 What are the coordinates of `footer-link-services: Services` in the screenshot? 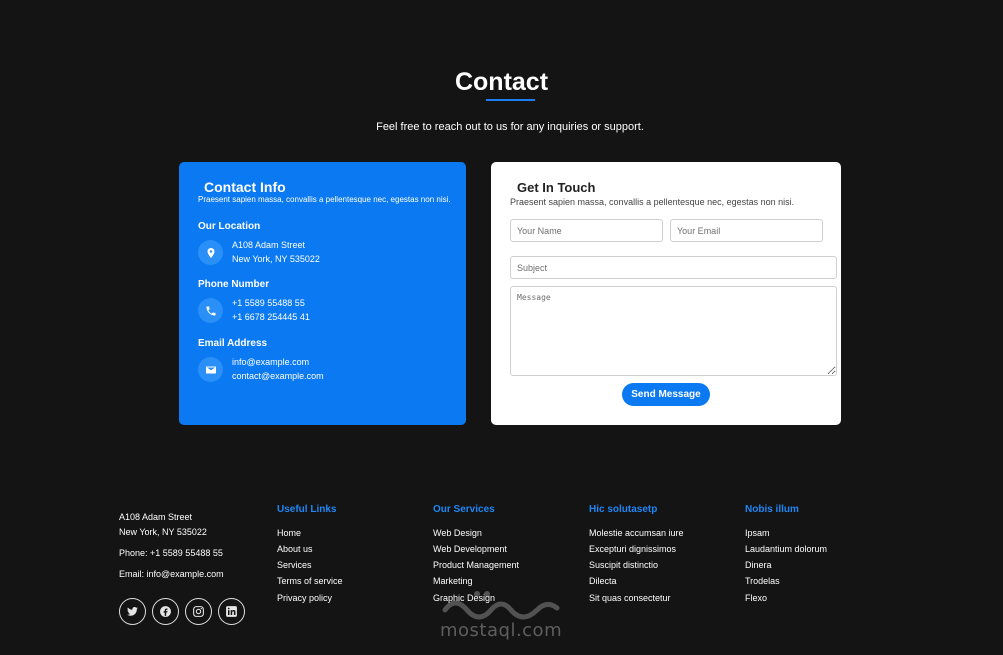 It's located at (294, 565).